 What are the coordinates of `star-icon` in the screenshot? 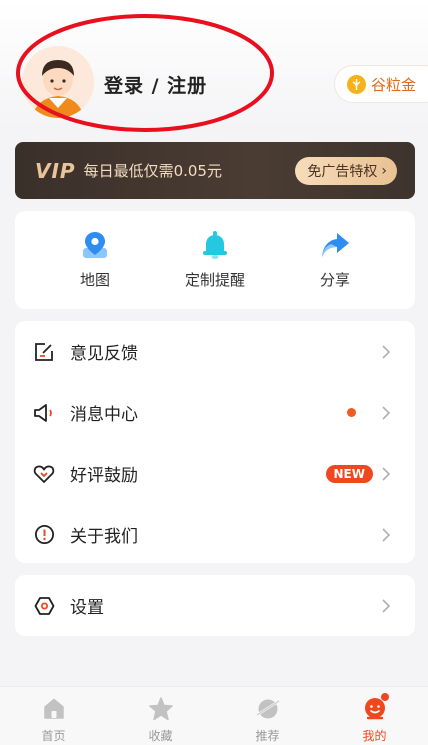 It's located at (161, 709).